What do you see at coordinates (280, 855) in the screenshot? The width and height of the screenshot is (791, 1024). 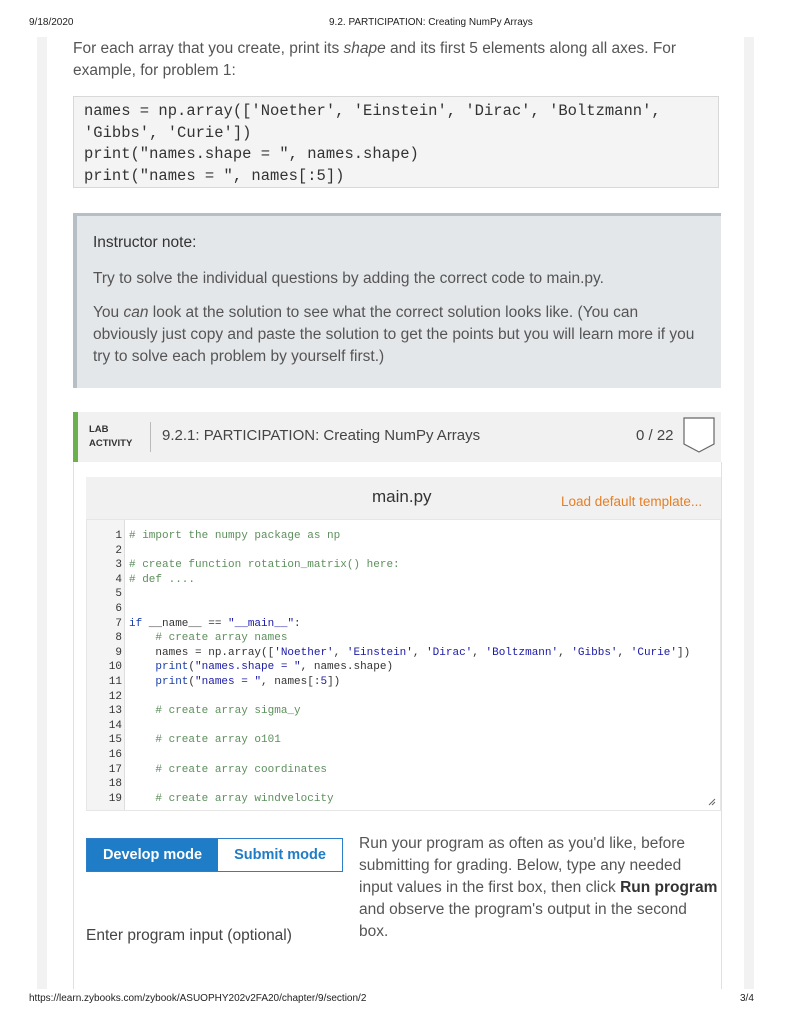 I see `submit-mode-button: Submit mode` at bounding box center [280, 855].